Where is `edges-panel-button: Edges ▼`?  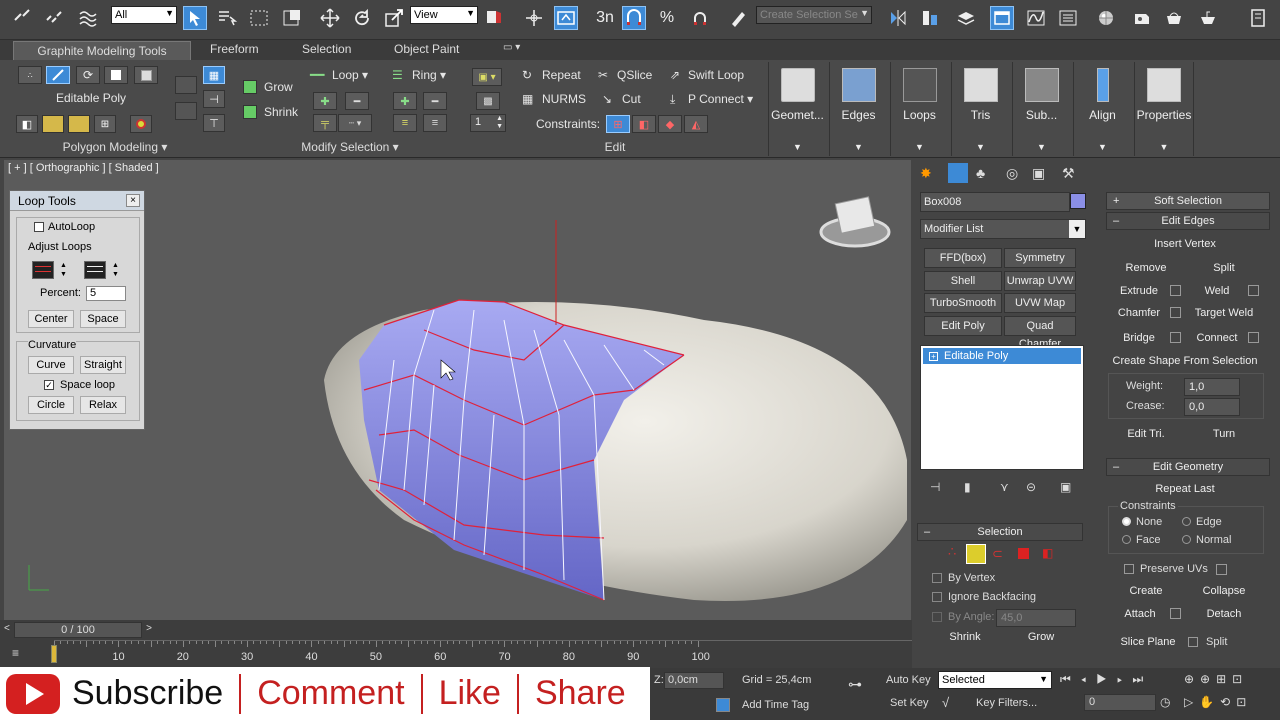 edges-panel-button: Edges ▼ is located at coordinates (858, 109).